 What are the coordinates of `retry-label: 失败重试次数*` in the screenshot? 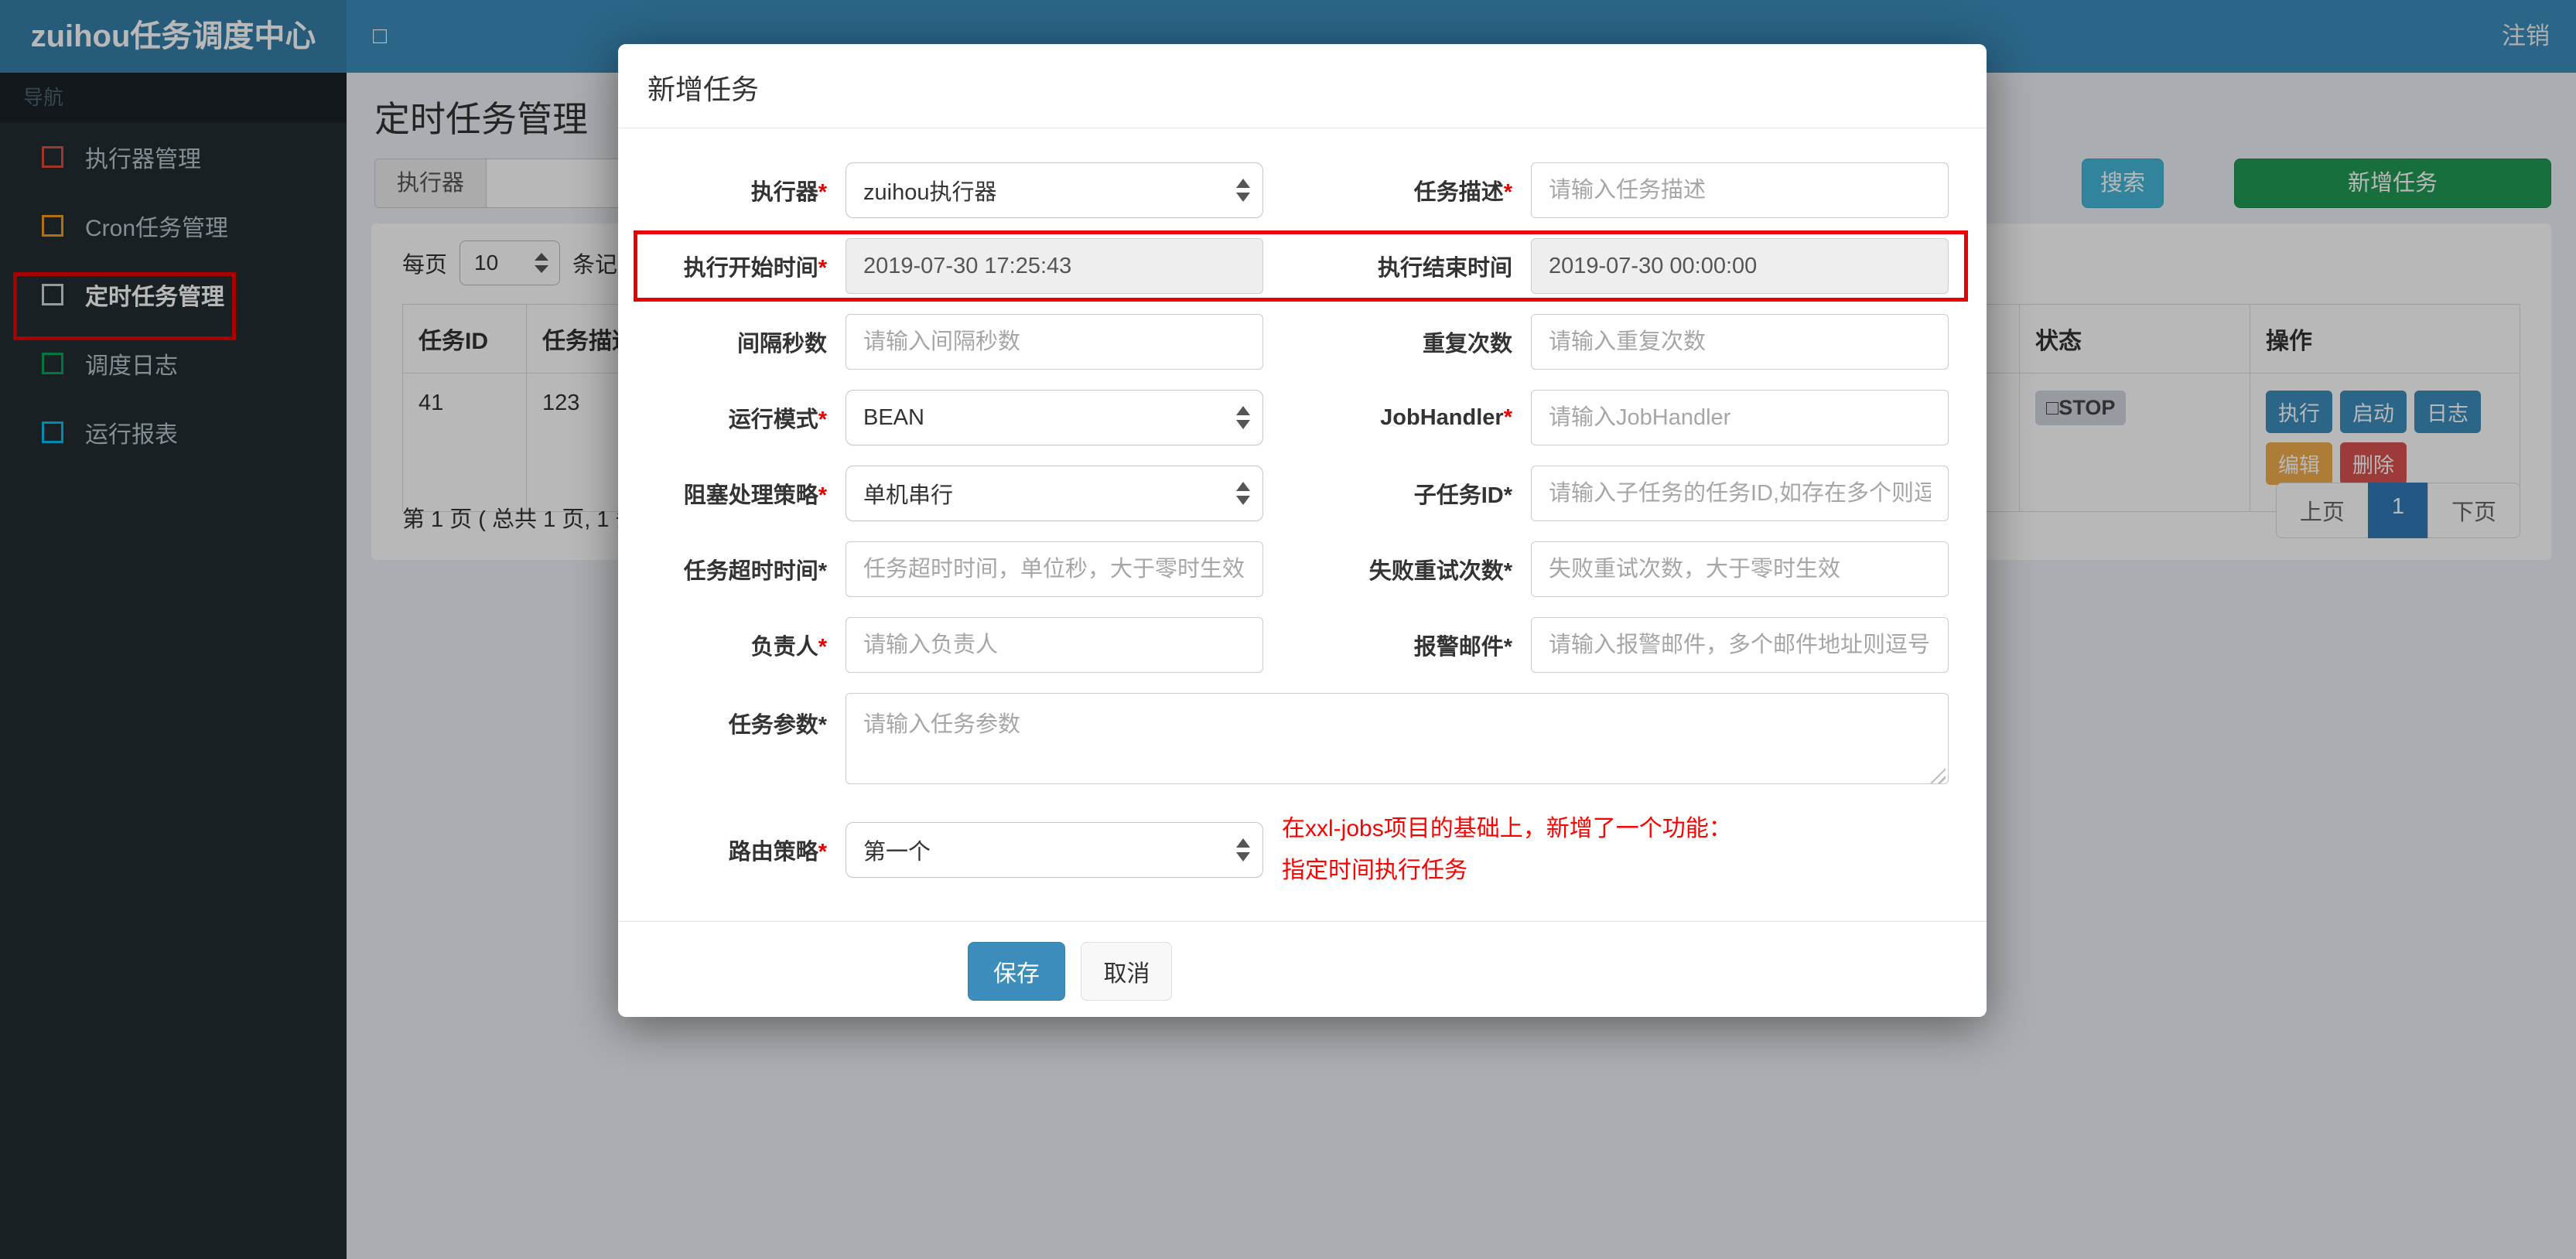 It's located at (1440, 572).